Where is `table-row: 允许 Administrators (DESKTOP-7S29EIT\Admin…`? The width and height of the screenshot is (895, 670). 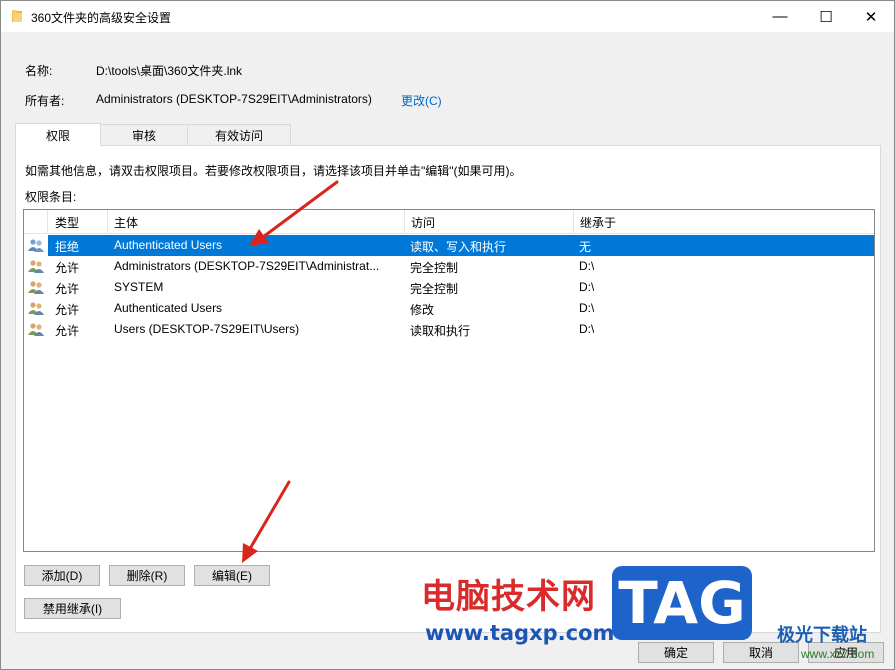
table-row: 允许 Administrators (DESKTOP-7S29EIT\Admin… is located at coordinates (449, 266).